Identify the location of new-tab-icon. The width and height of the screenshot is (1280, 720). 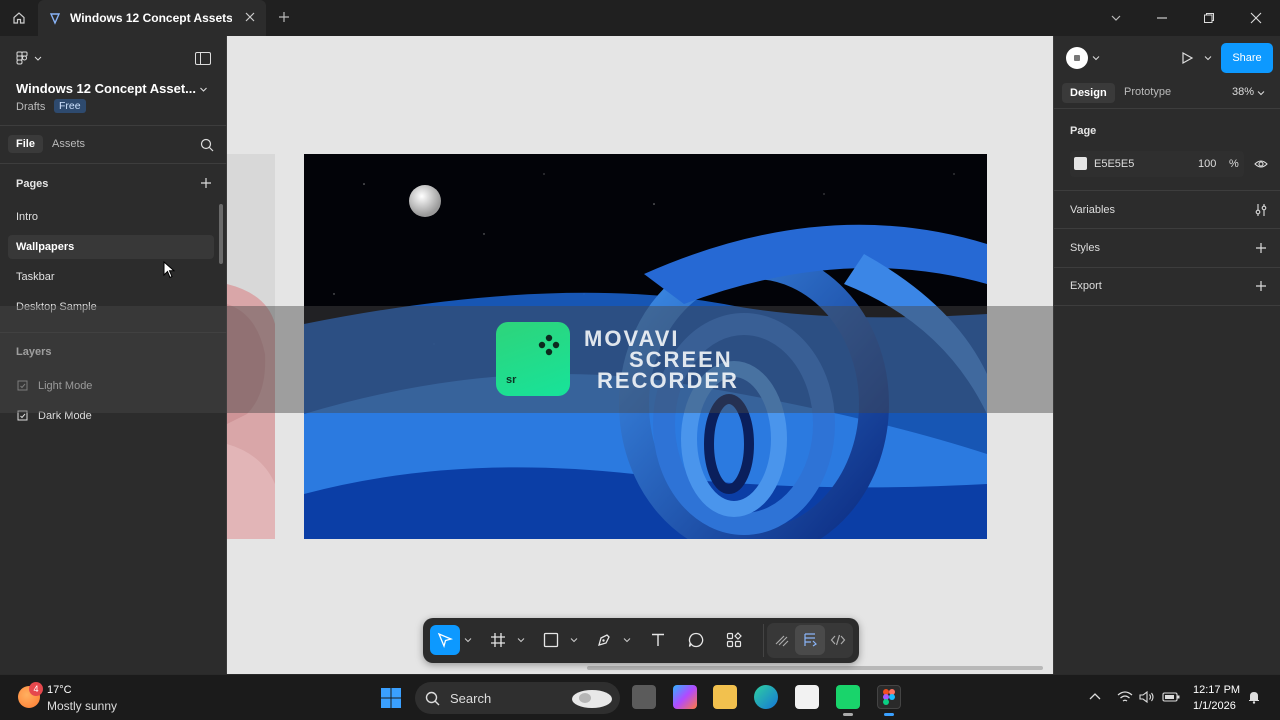
(284, 17).